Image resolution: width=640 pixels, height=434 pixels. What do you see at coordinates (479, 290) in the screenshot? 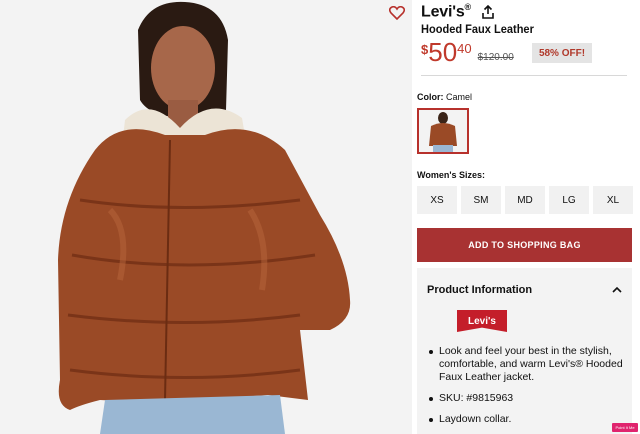
I see `product-info-heading: Product Information` at bounding box center [479, 290].